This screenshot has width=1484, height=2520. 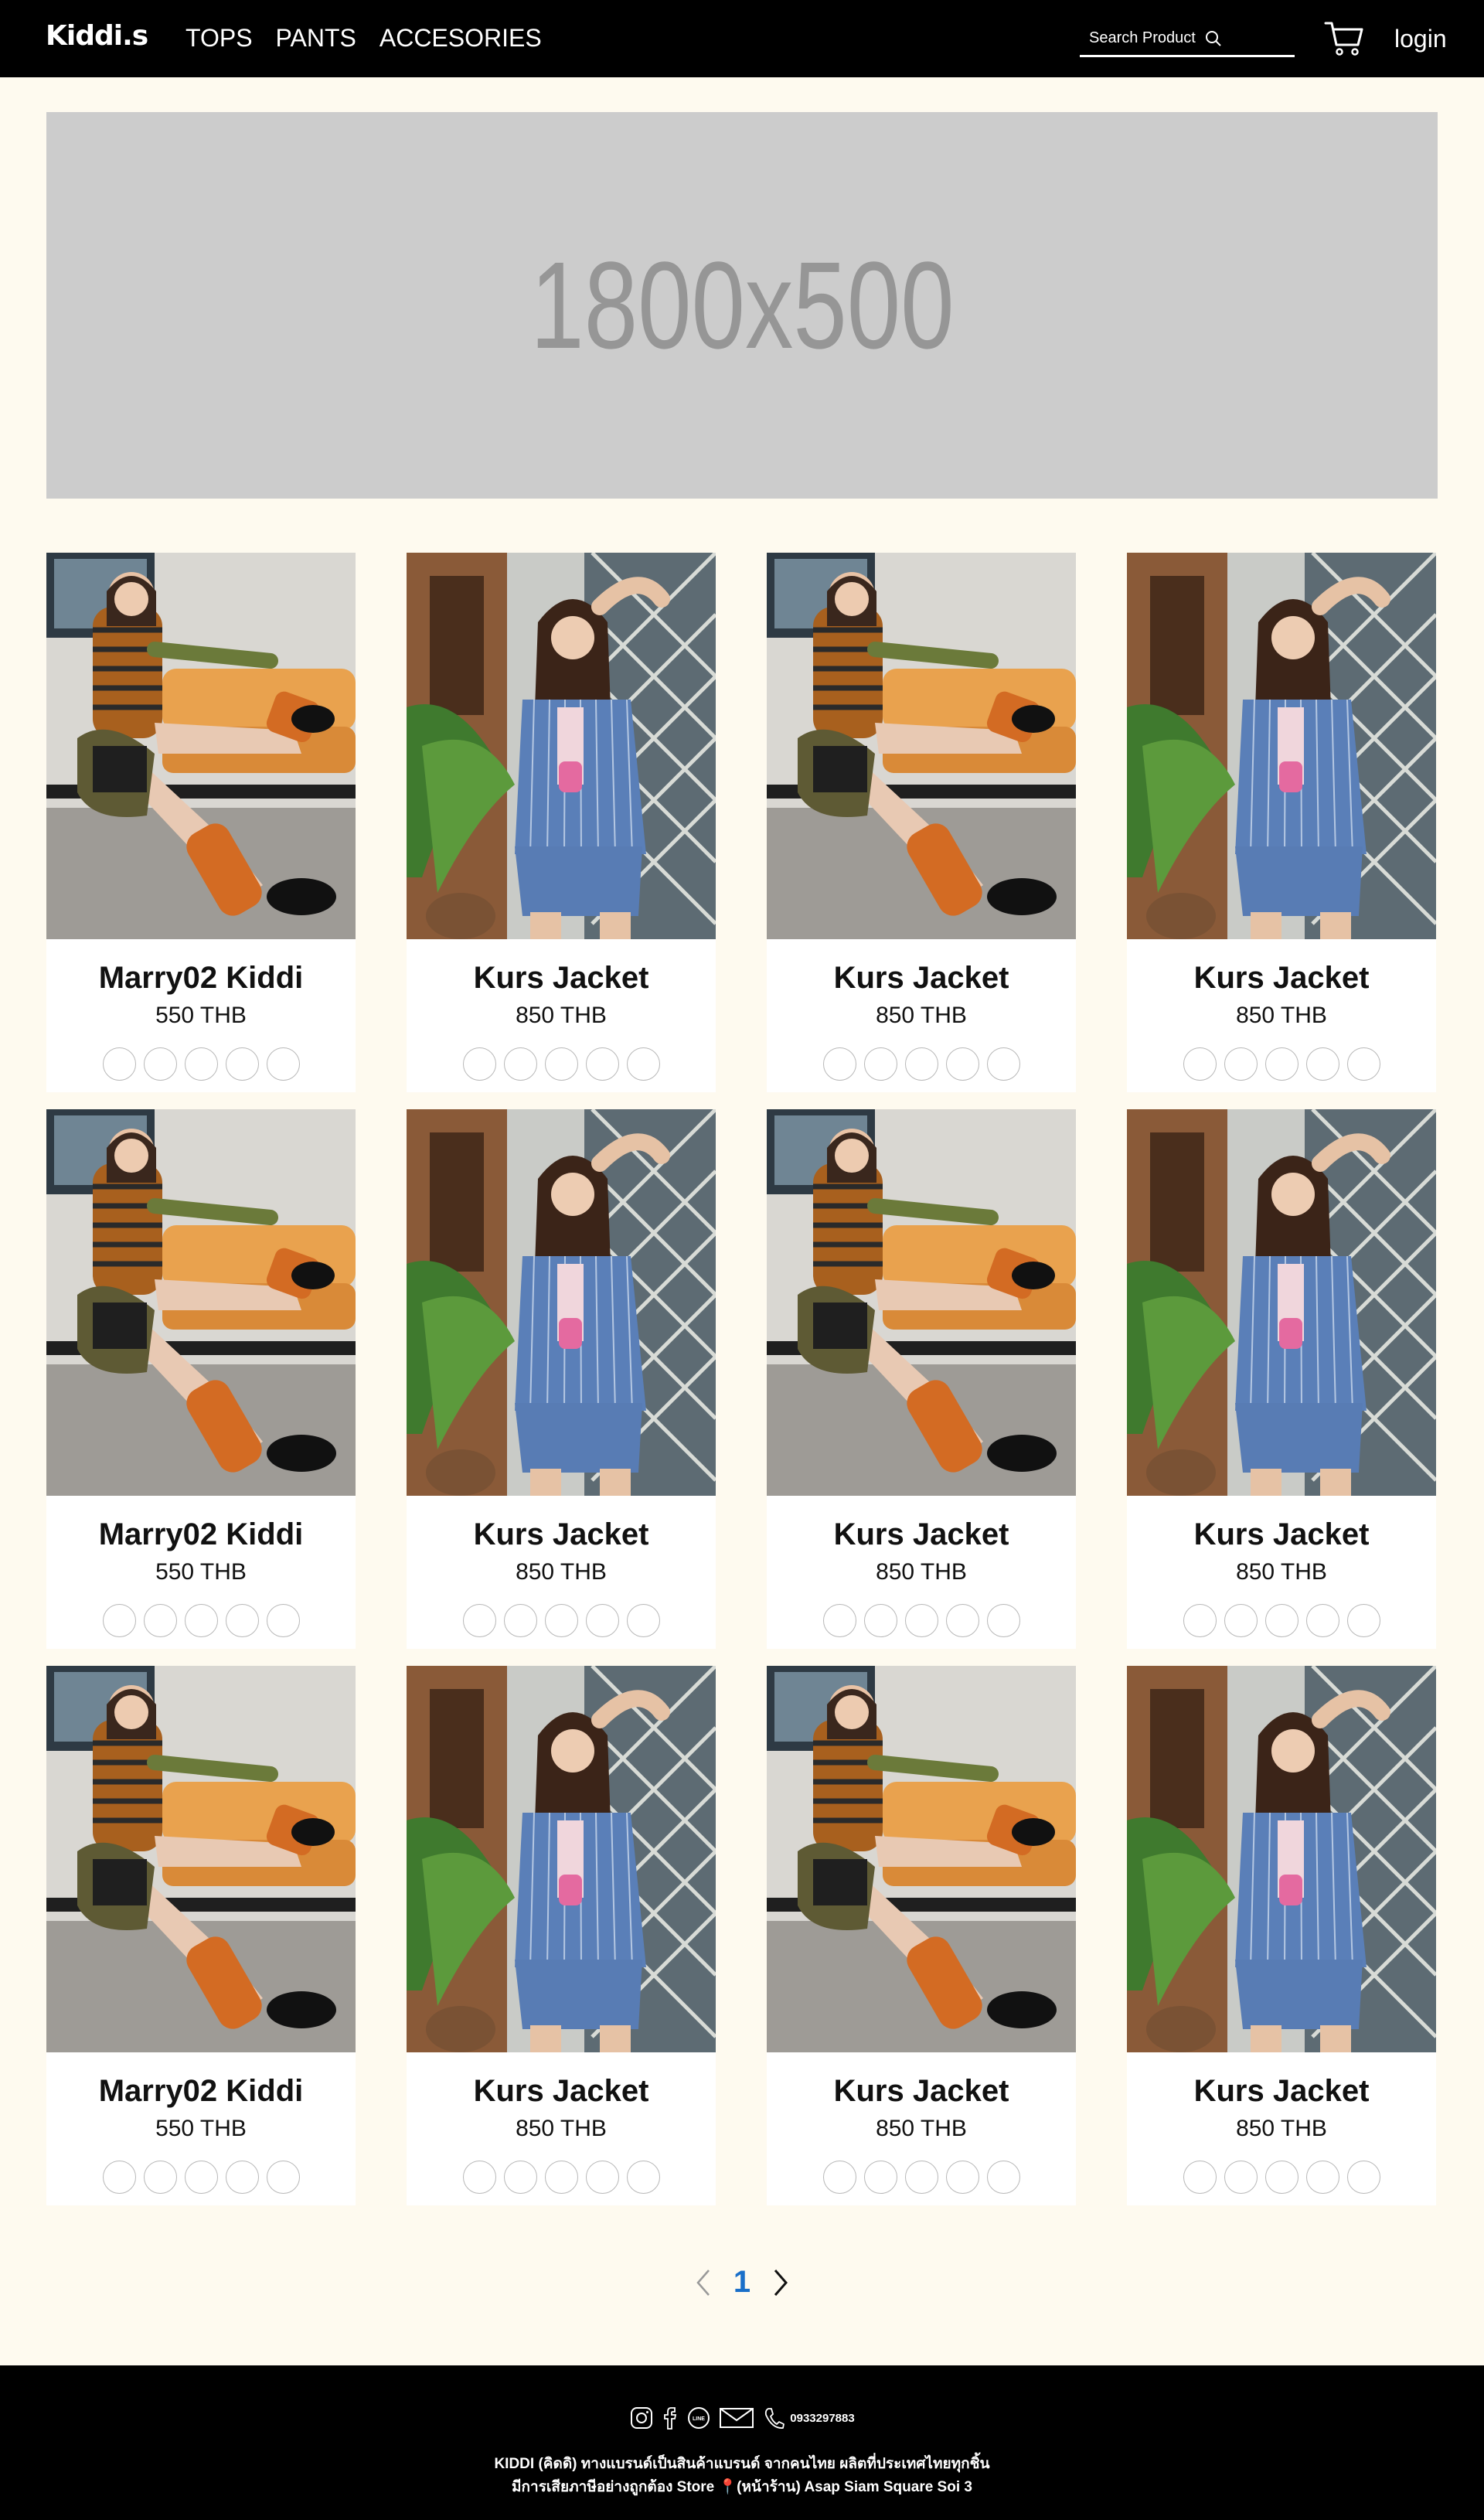 What do you see at coordinates (670, 2418) in the screenshot?
I see `facebook-icon` at bounding box center [670, 2418].